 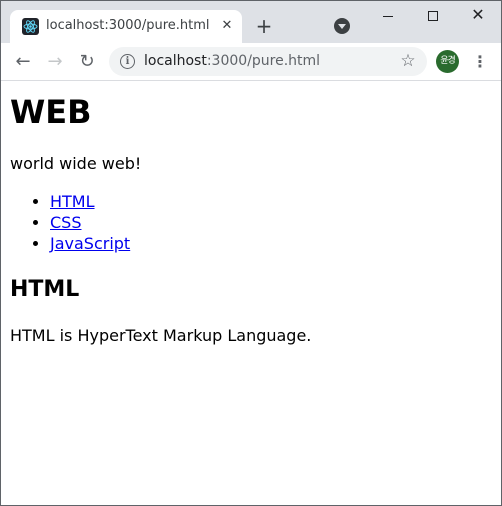 I want to click on maximize-button, so click(x=433, y=16).